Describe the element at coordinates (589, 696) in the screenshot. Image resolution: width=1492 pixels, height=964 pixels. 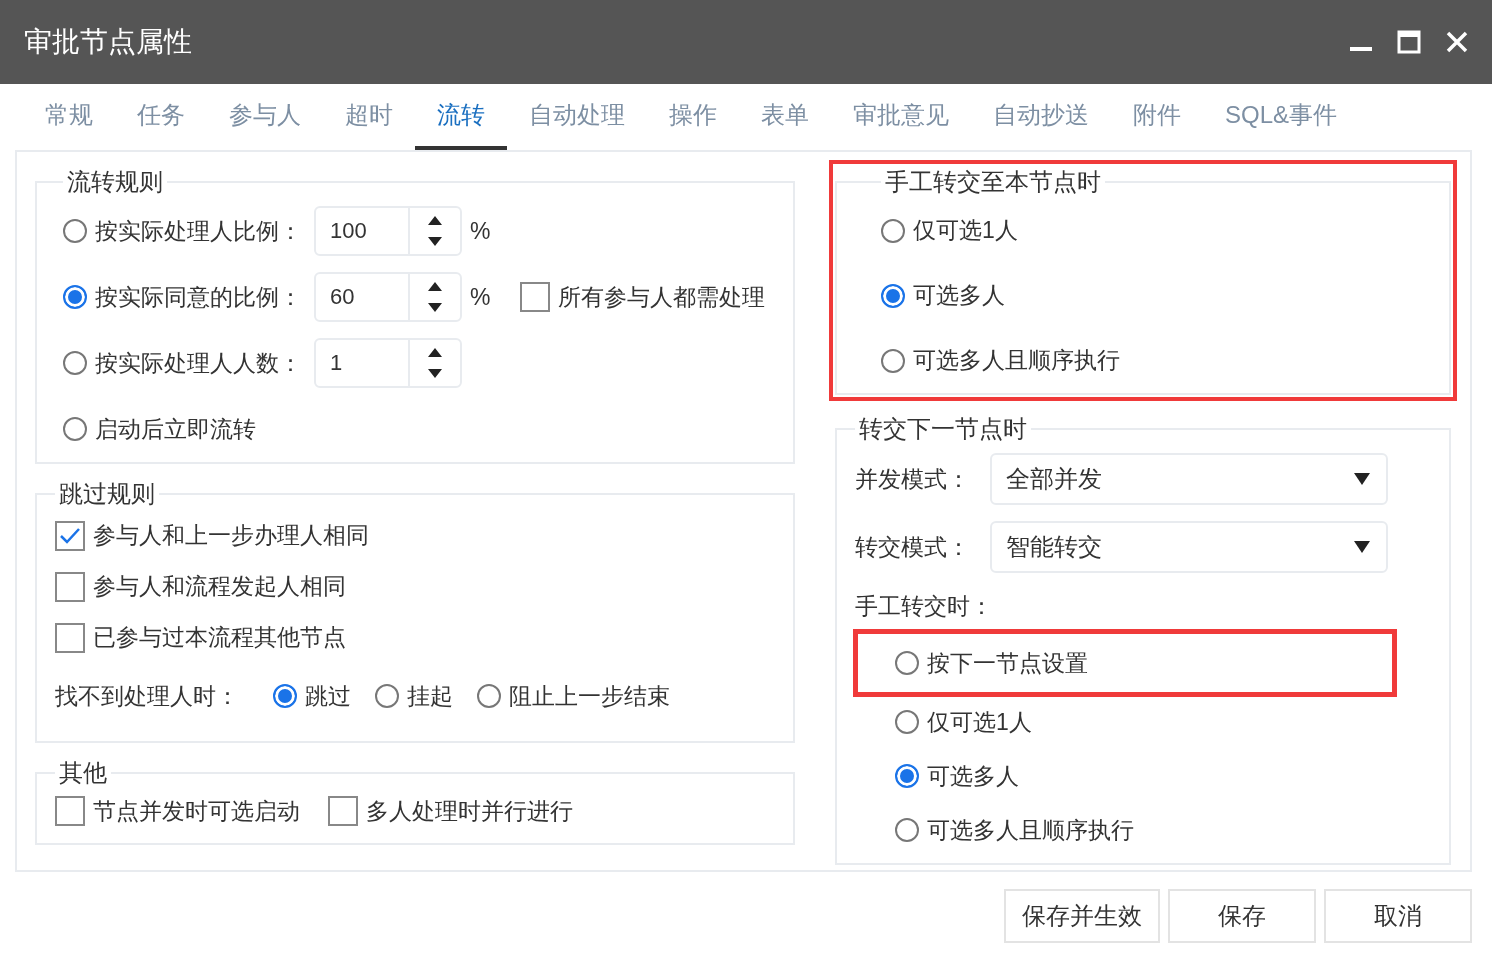
I see `option-label: 阻止上一步结束` at that location.